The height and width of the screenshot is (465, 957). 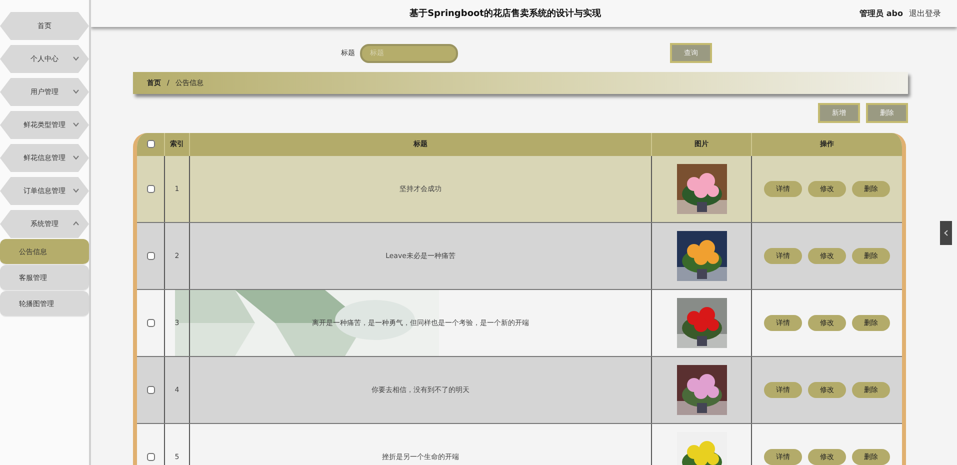 I want to click on app-title: 基于Springboot的花店售卖系统的设计与实现, so click(x=505, y=13).